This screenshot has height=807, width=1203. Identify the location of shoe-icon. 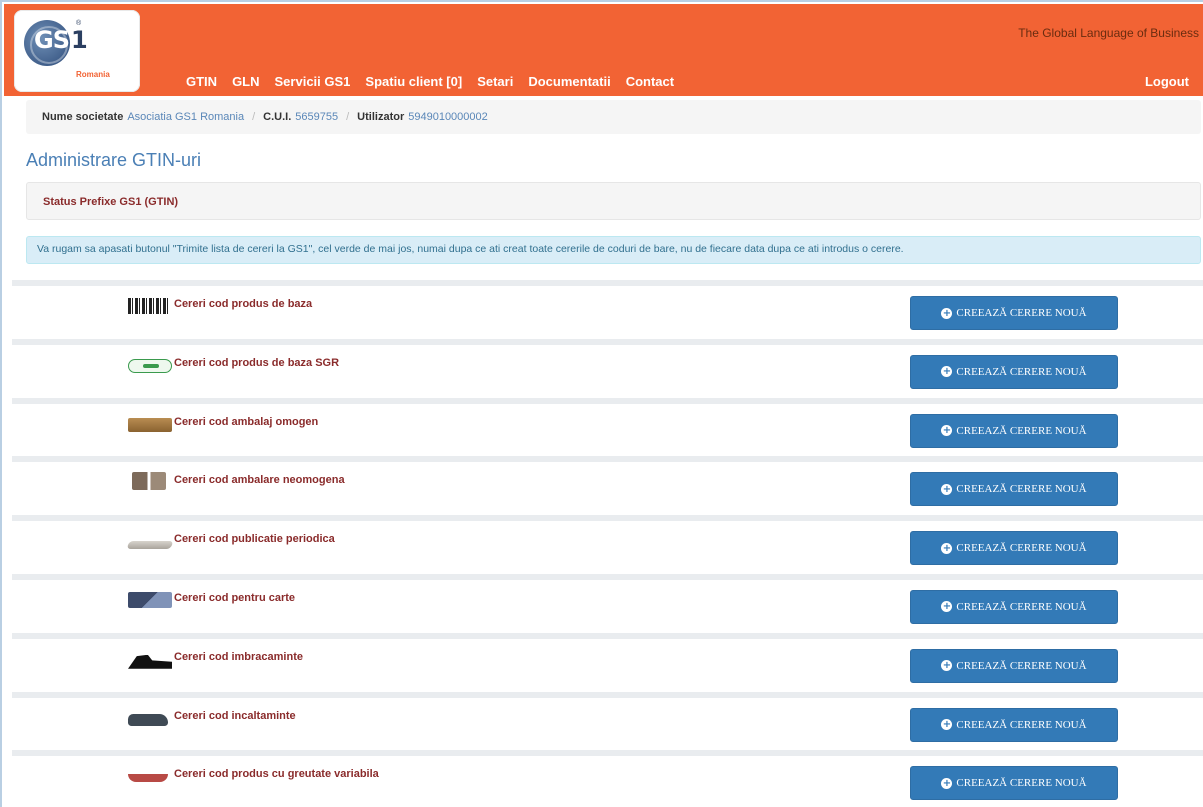
(148, 719).